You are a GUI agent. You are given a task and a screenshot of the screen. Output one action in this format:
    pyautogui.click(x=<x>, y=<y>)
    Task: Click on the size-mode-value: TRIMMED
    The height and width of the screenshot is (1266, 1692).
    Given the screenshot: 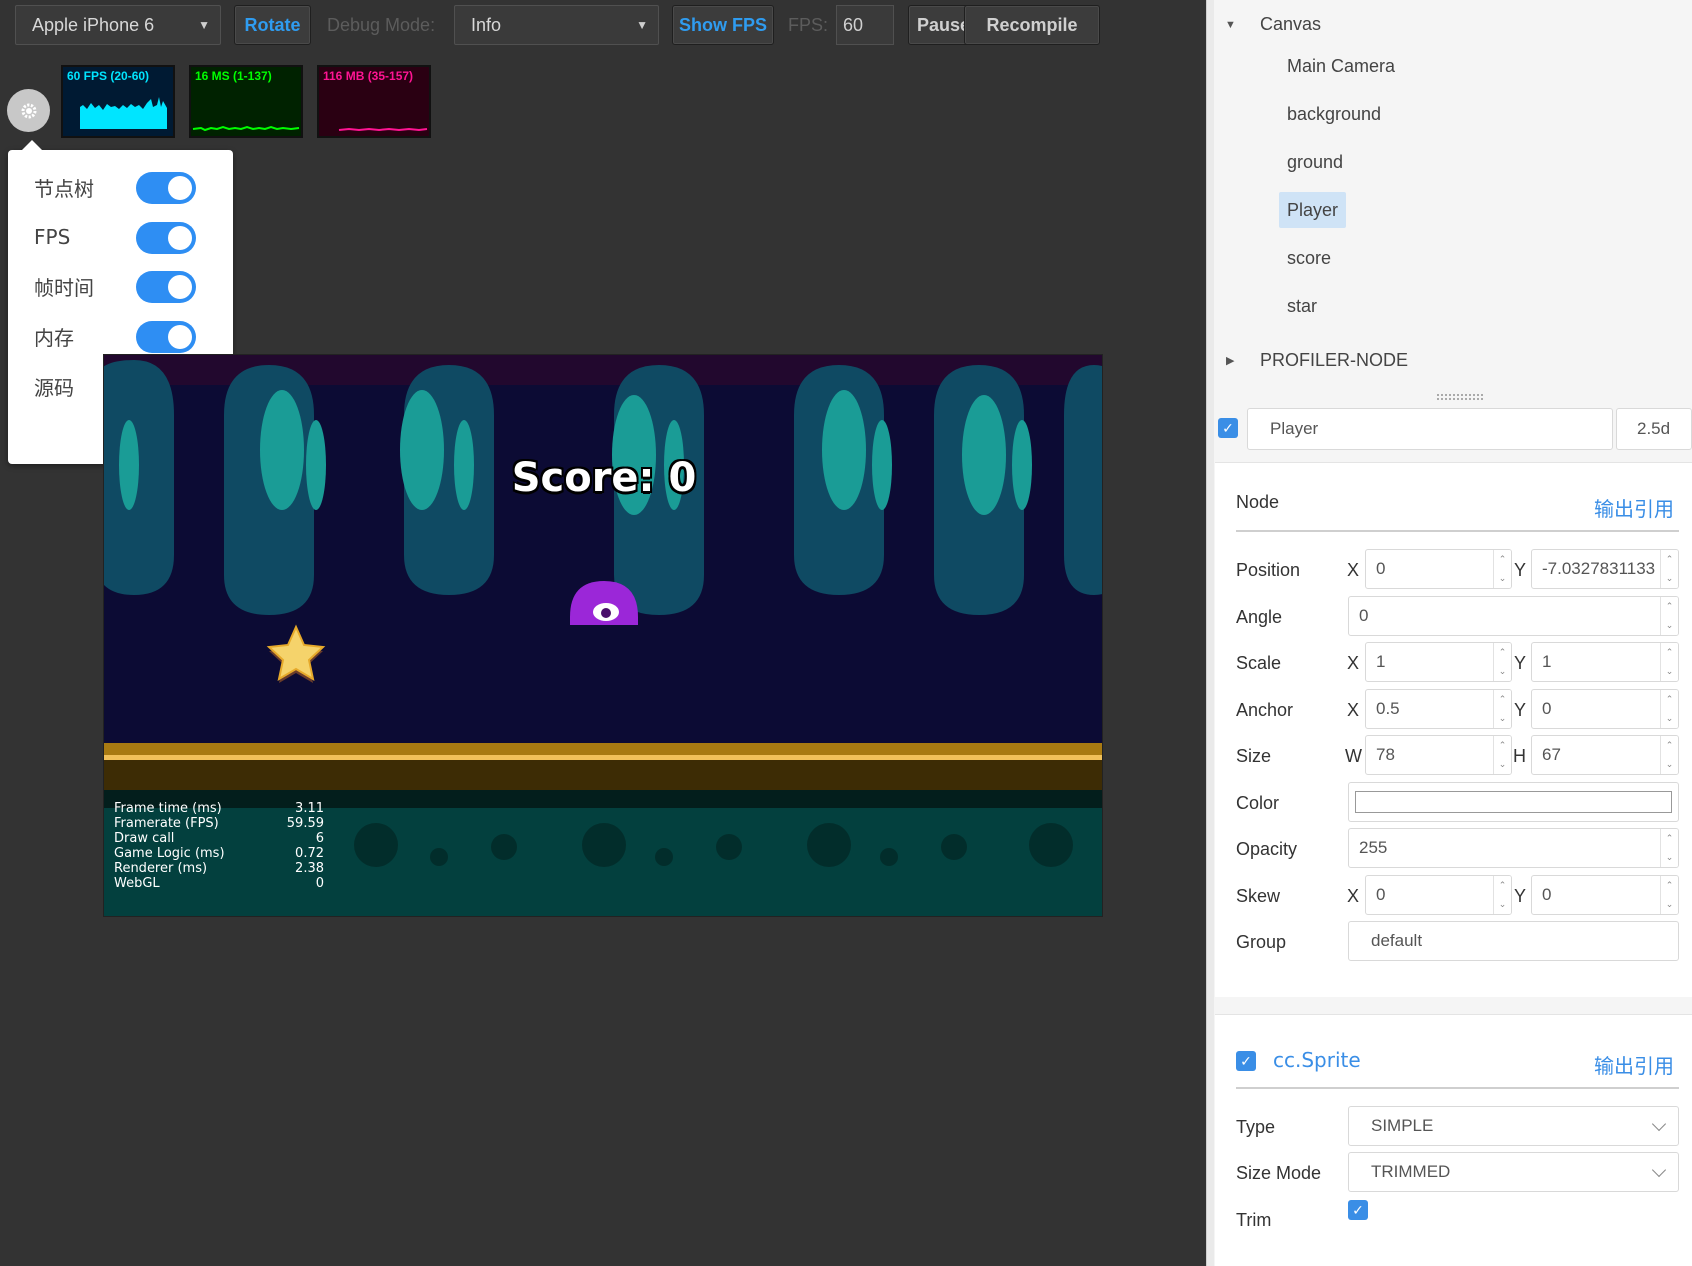 What is the action you would take?
    pyautogui.click(x=1411, y=1171)
    